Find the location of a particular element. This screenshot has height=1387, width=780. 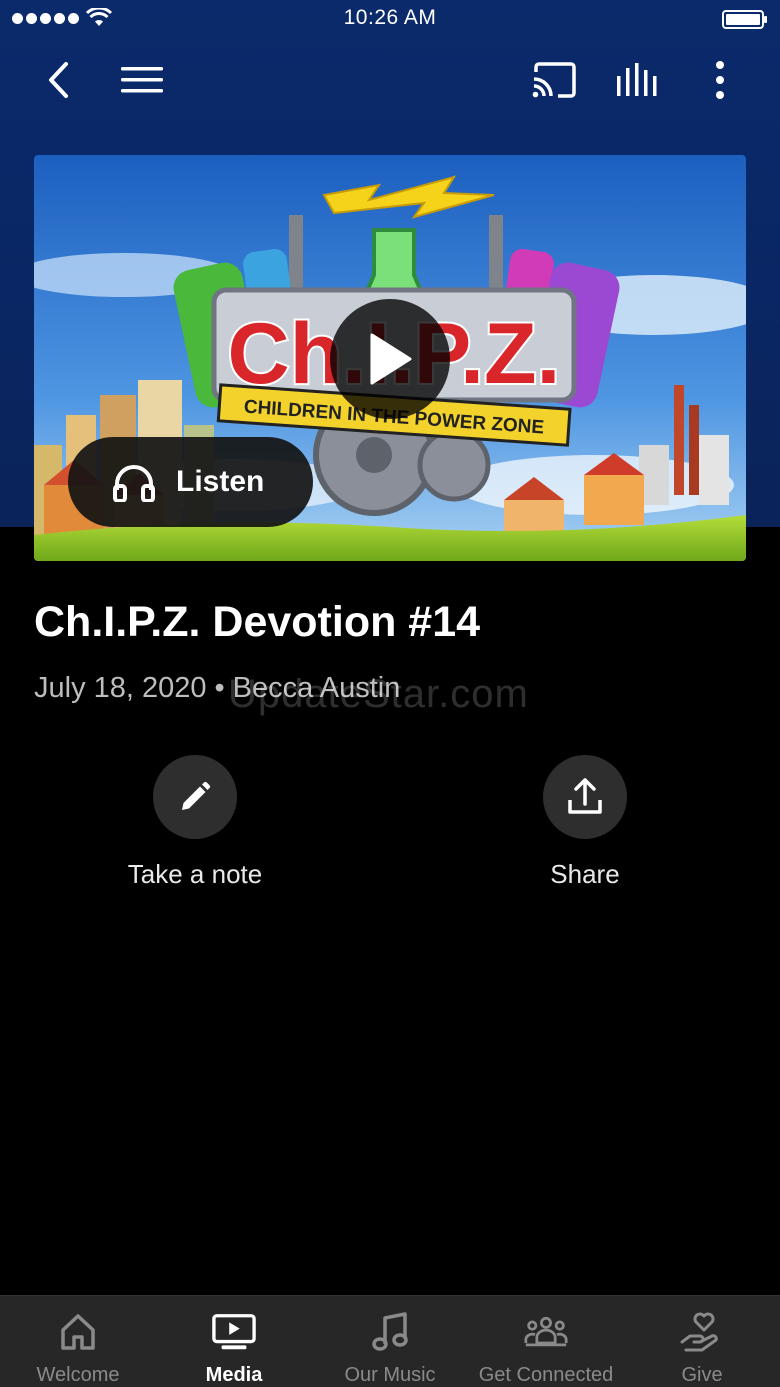

tab-get-connected-label: Get Connected is located at coordinates (546, 1375).